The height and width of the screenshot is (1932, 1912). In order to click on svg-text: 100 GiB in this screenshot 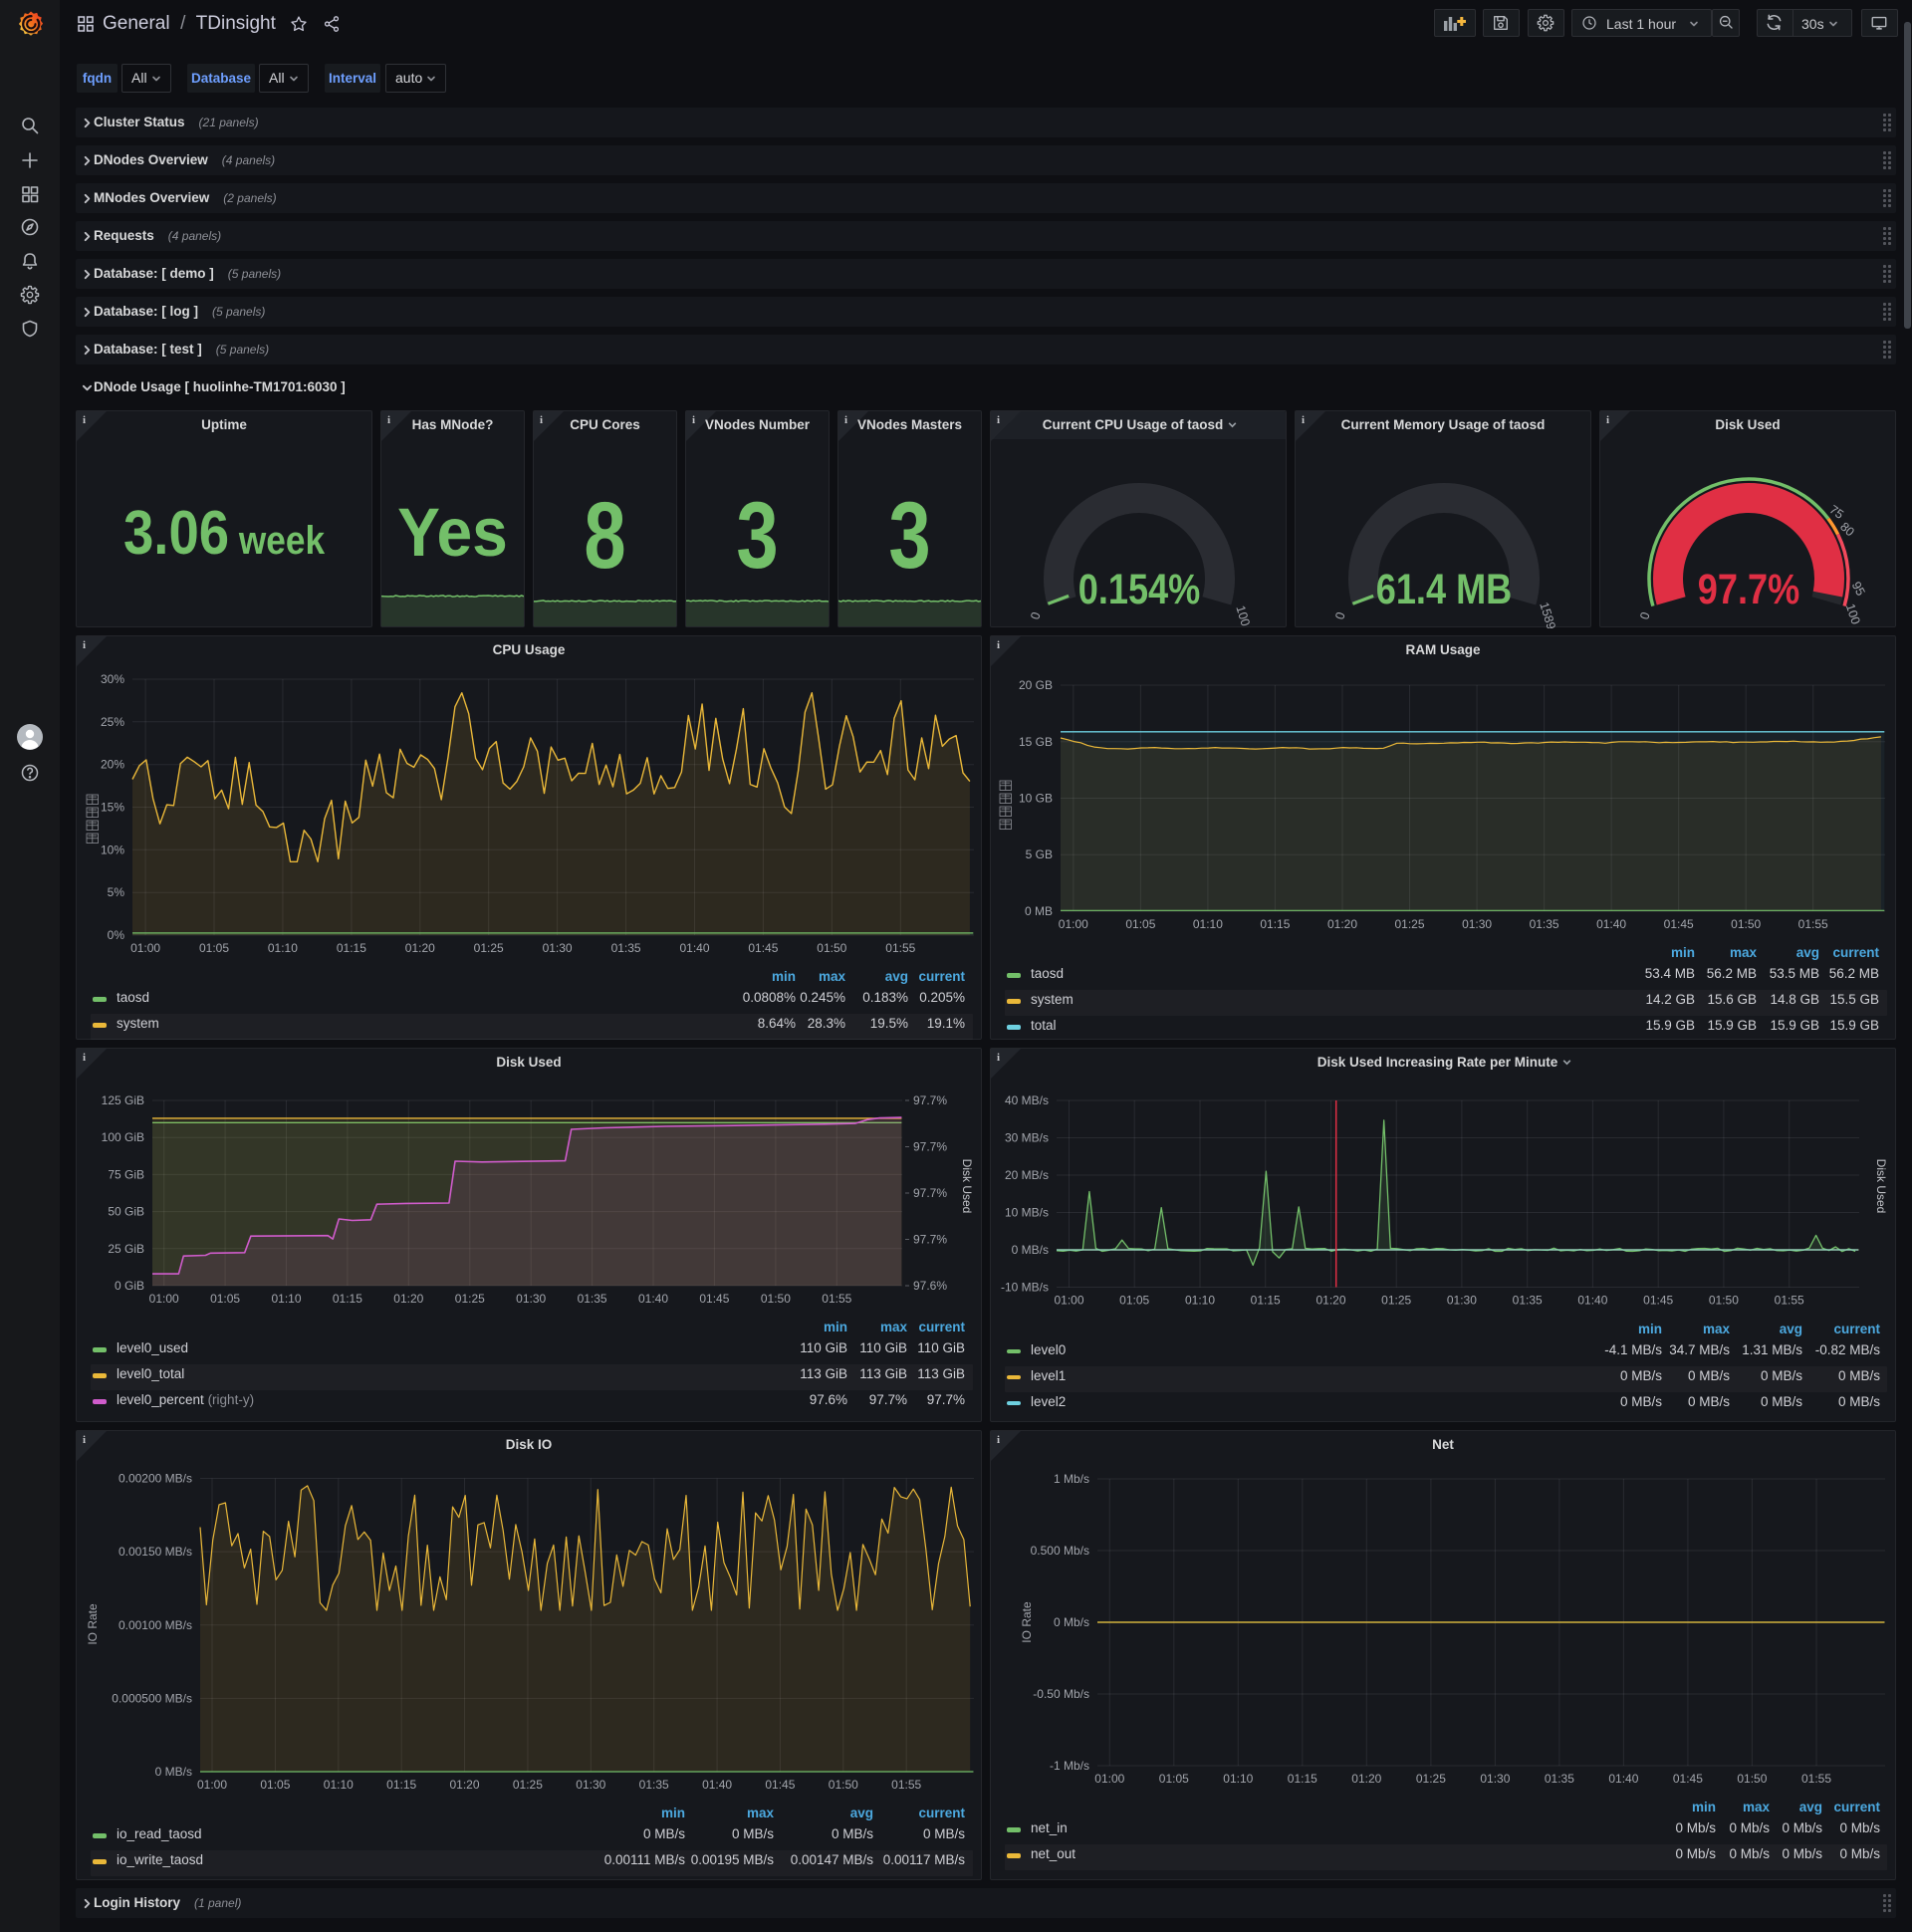, I will do `click(123, 1137)`.